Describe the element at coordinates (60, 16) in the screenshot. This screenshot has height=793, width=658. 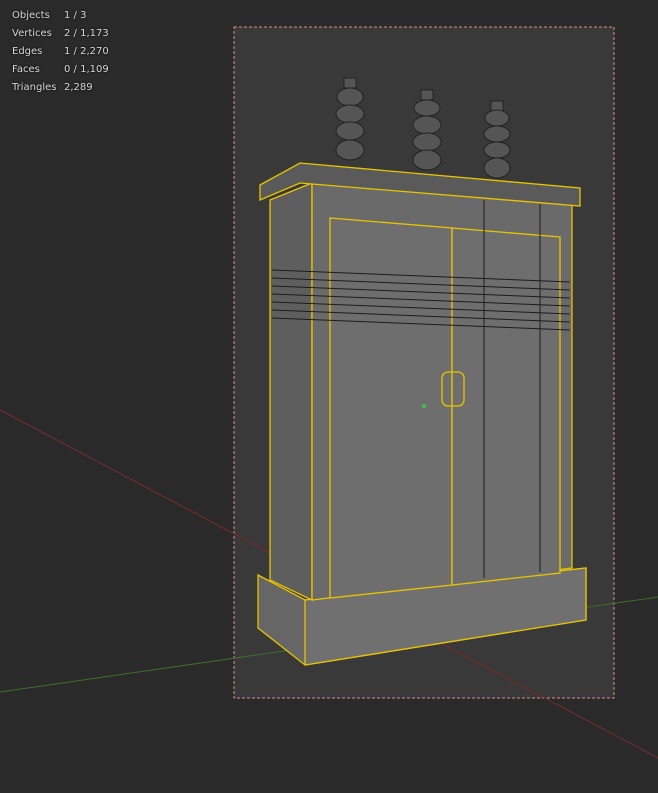
I see `stat-objects: Objects 1 / 3` at that location.